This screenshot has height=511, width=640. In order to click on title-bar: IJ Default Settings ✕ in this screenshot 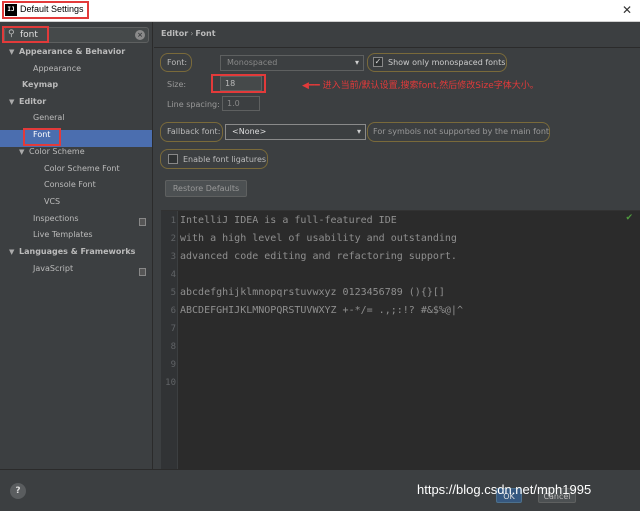, I will do `click(320, 11)`.